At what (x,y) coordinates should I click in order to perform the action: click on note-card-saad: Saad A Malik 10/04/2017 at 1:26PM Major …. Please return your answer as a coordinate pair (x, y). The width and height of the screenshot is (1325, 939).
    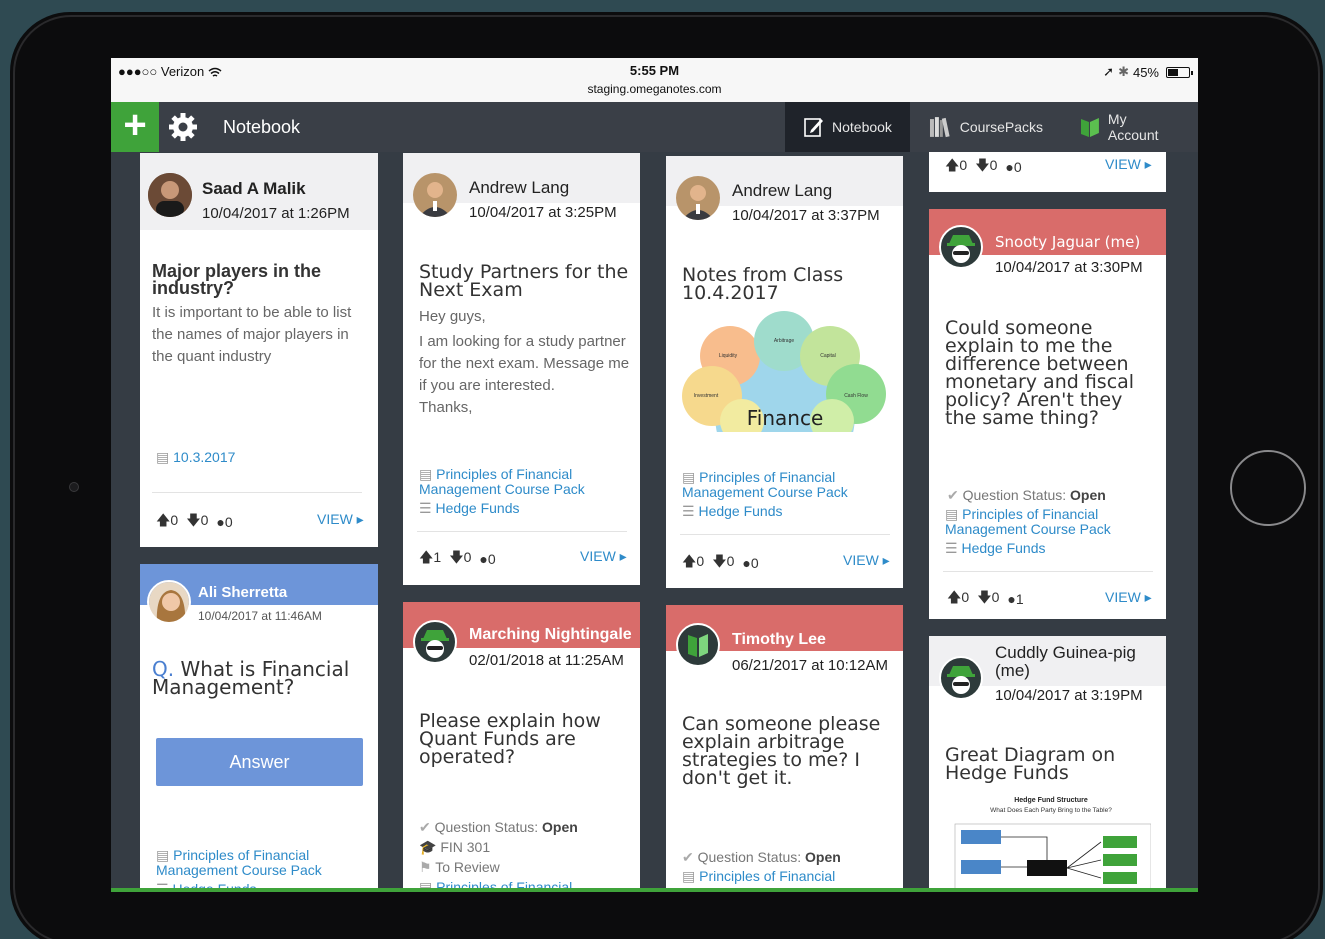
    Looking at the image, I should click on (259, 350).